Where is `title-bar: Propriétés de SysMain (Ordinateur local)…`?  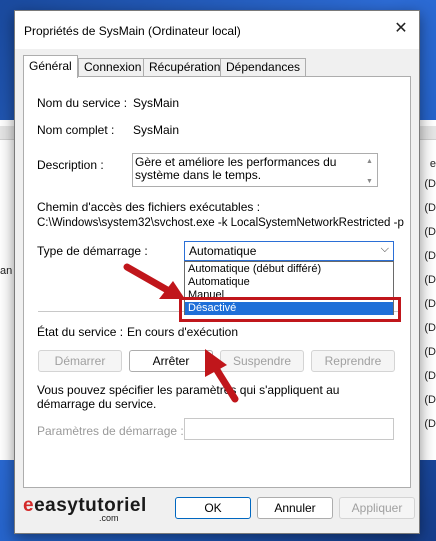 title-bar: Propriétés de SysMain (Ordinateur local)… is located at coordinates (217, 30).